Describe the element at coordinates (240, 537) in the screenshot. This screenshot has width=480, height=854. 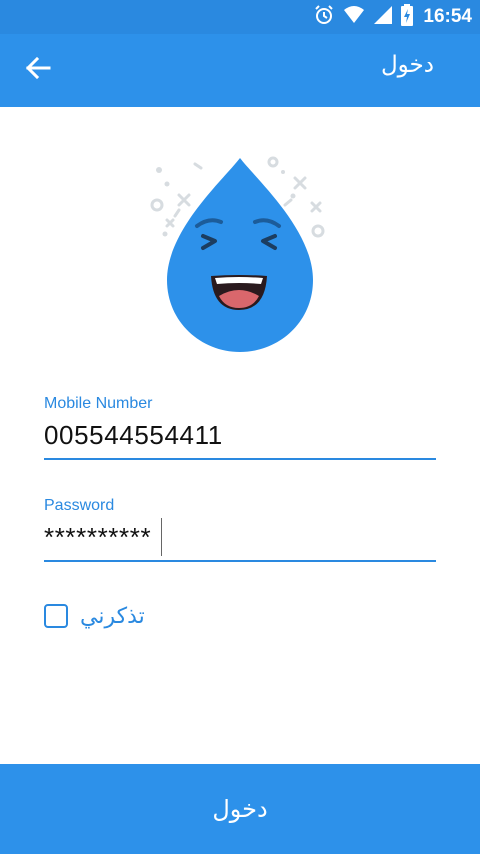
I see `password-input: **********` at that location.